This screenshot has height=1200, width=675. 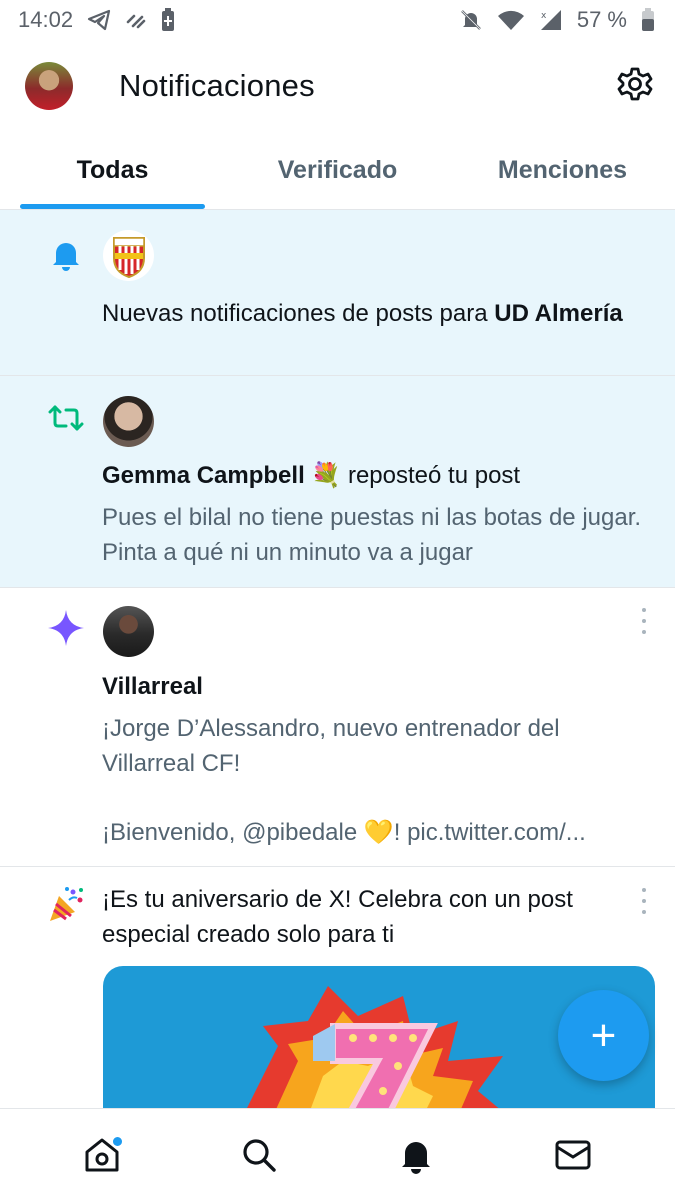 What do you see at coordinates (136, 20) in the screenshot?
I see `link-icon` at bounding box center [136, 20].